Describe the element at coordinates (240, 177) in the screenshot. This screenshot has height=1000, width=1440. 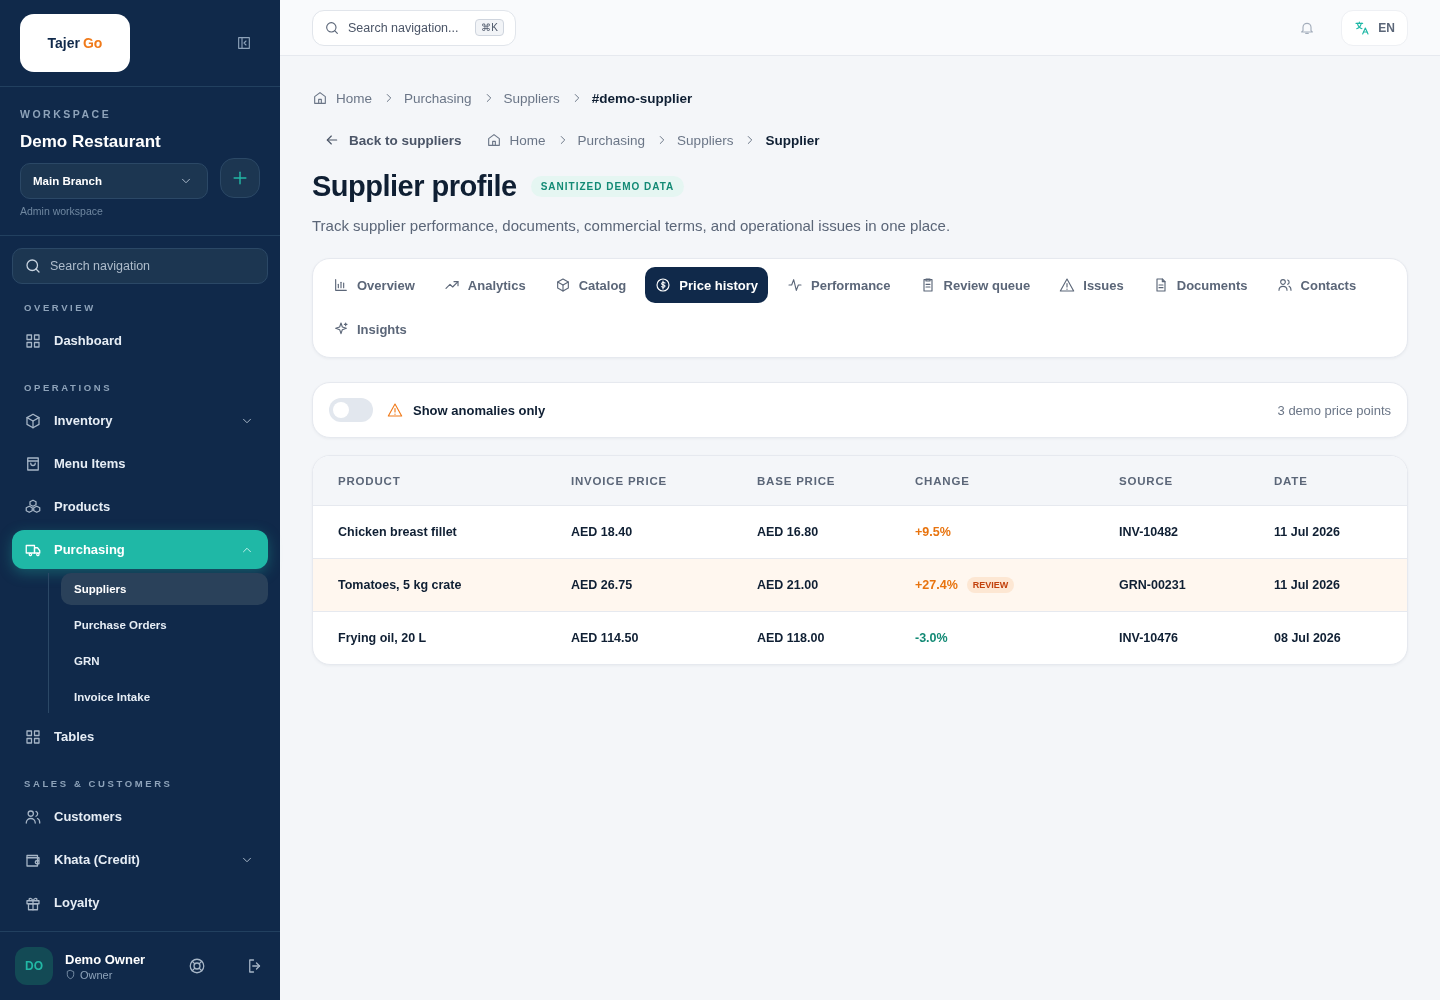
I see `add-button` at that location.